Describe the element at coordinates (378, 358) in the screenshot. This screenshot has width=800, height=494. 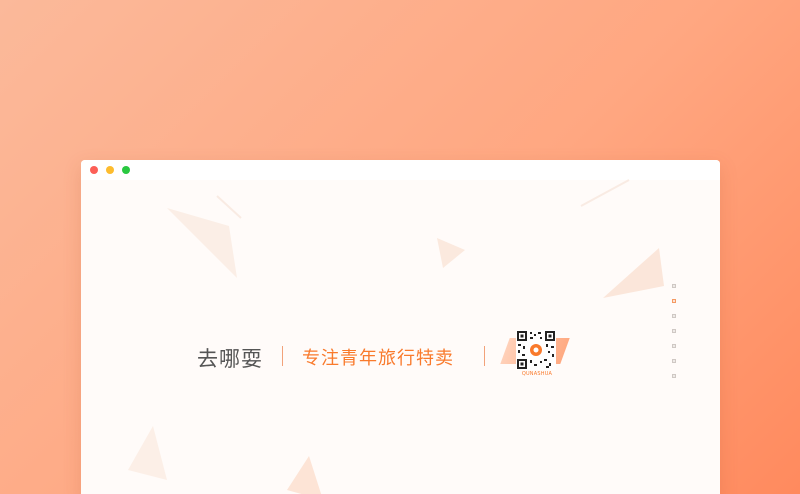
I see `slogan-text: 专注青年旅行特卖` at that location.